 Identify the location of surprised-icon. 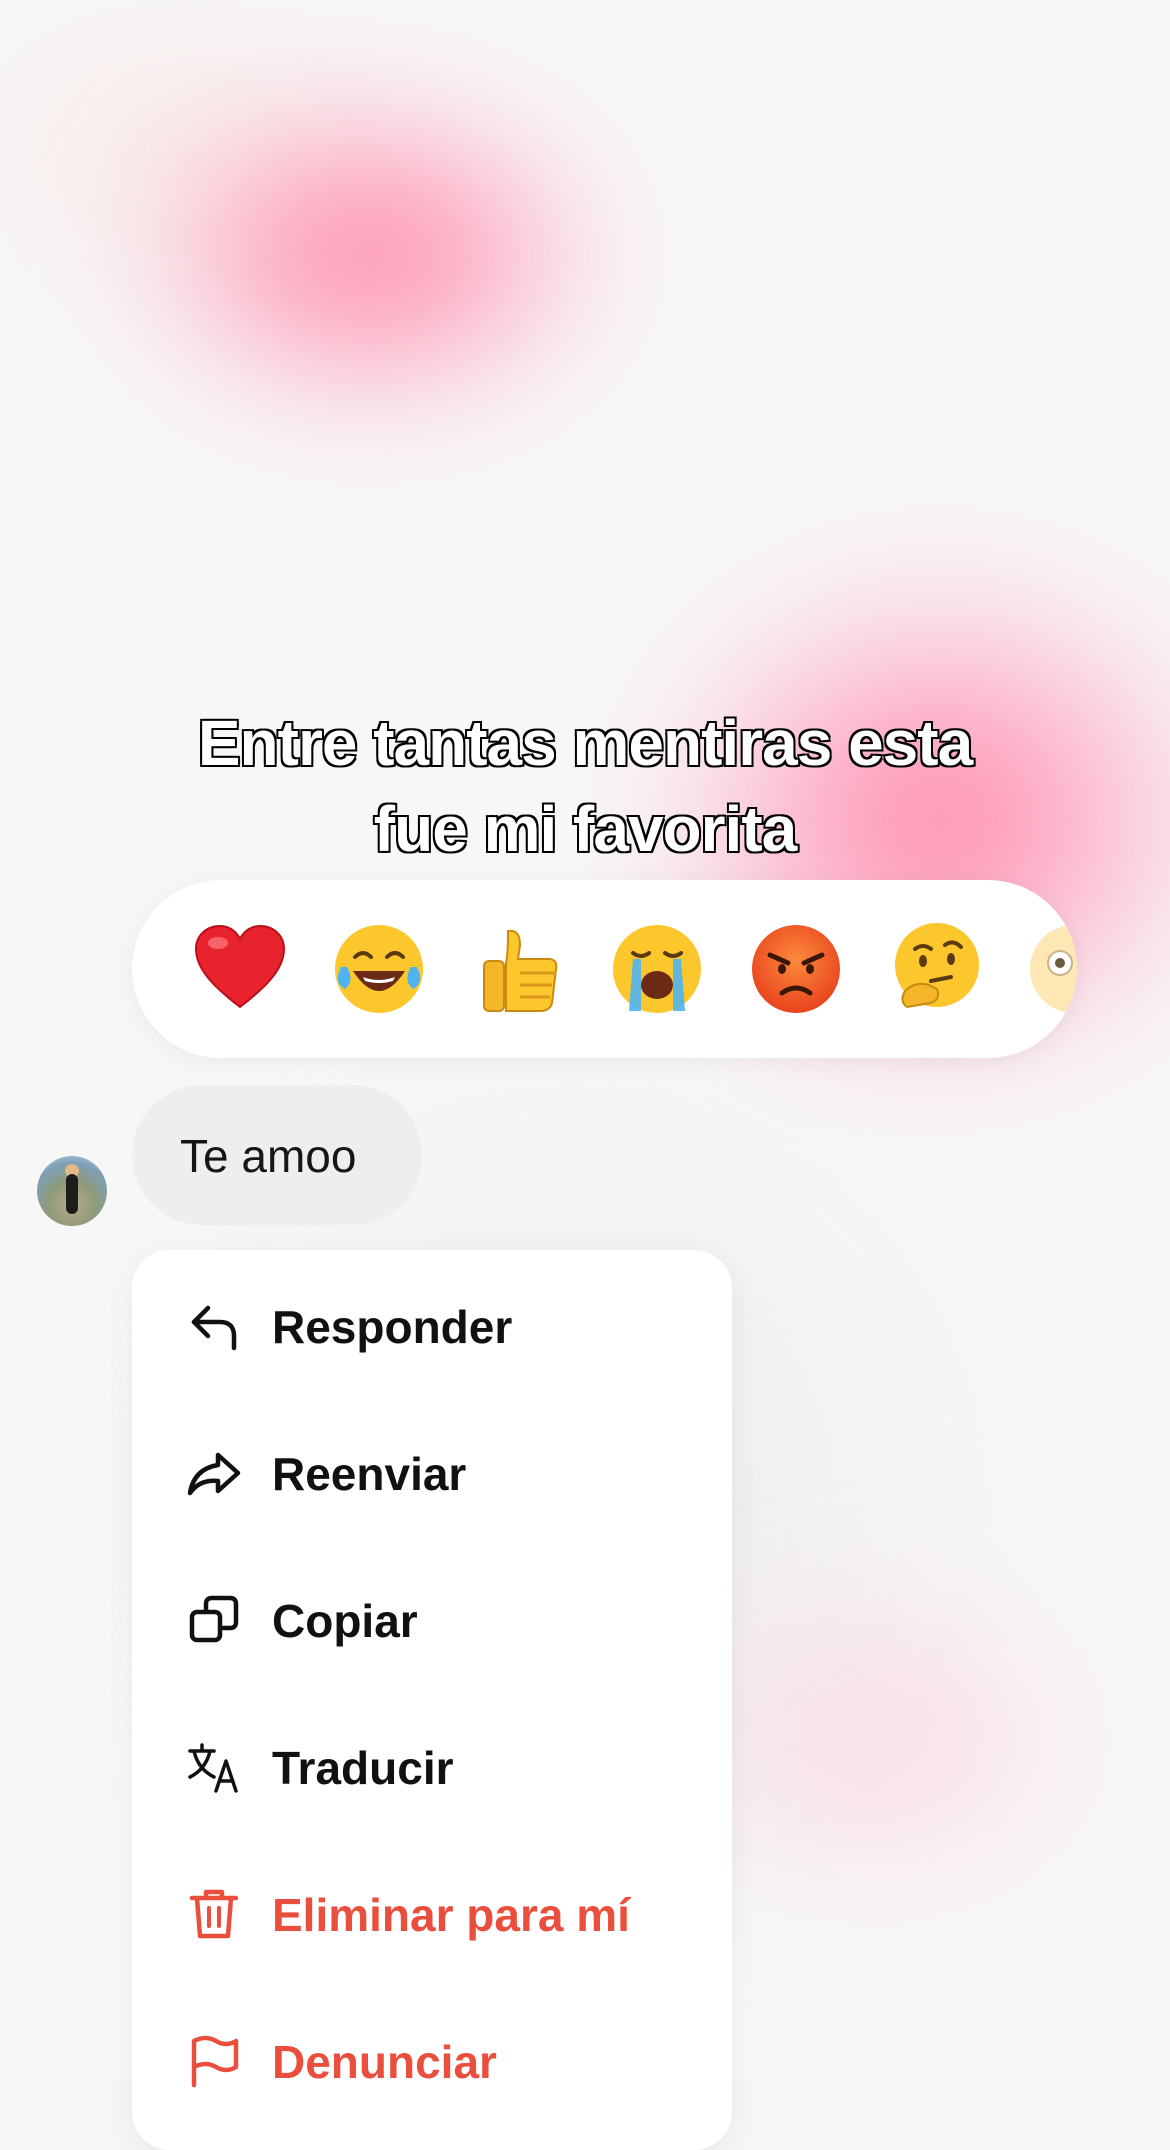
(1053, 969).